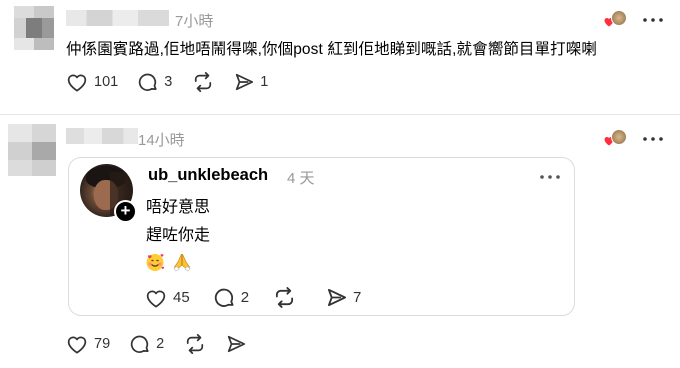 The image size is (680, 368). I want to click on share-count: 1, so click(264, 82).